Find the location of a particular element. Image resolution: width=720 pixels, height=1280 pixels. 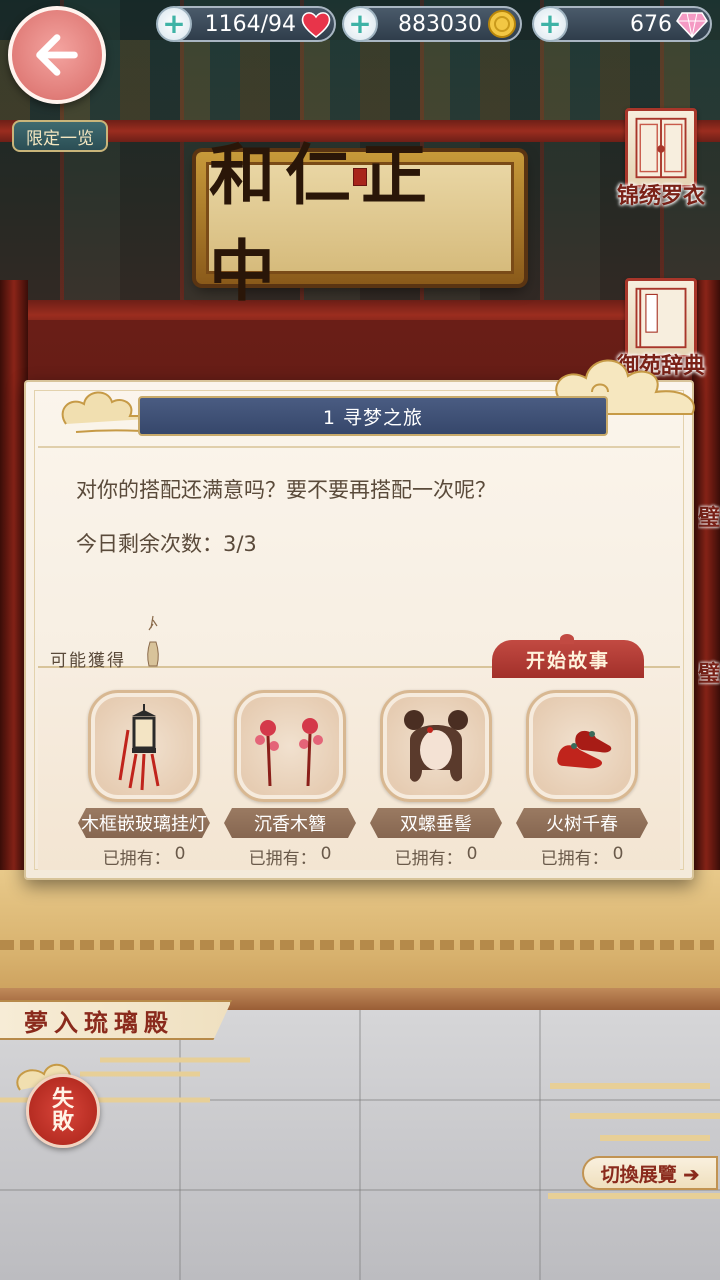

limited-list-button: 限定一览 is located at coordinates (60, 136).